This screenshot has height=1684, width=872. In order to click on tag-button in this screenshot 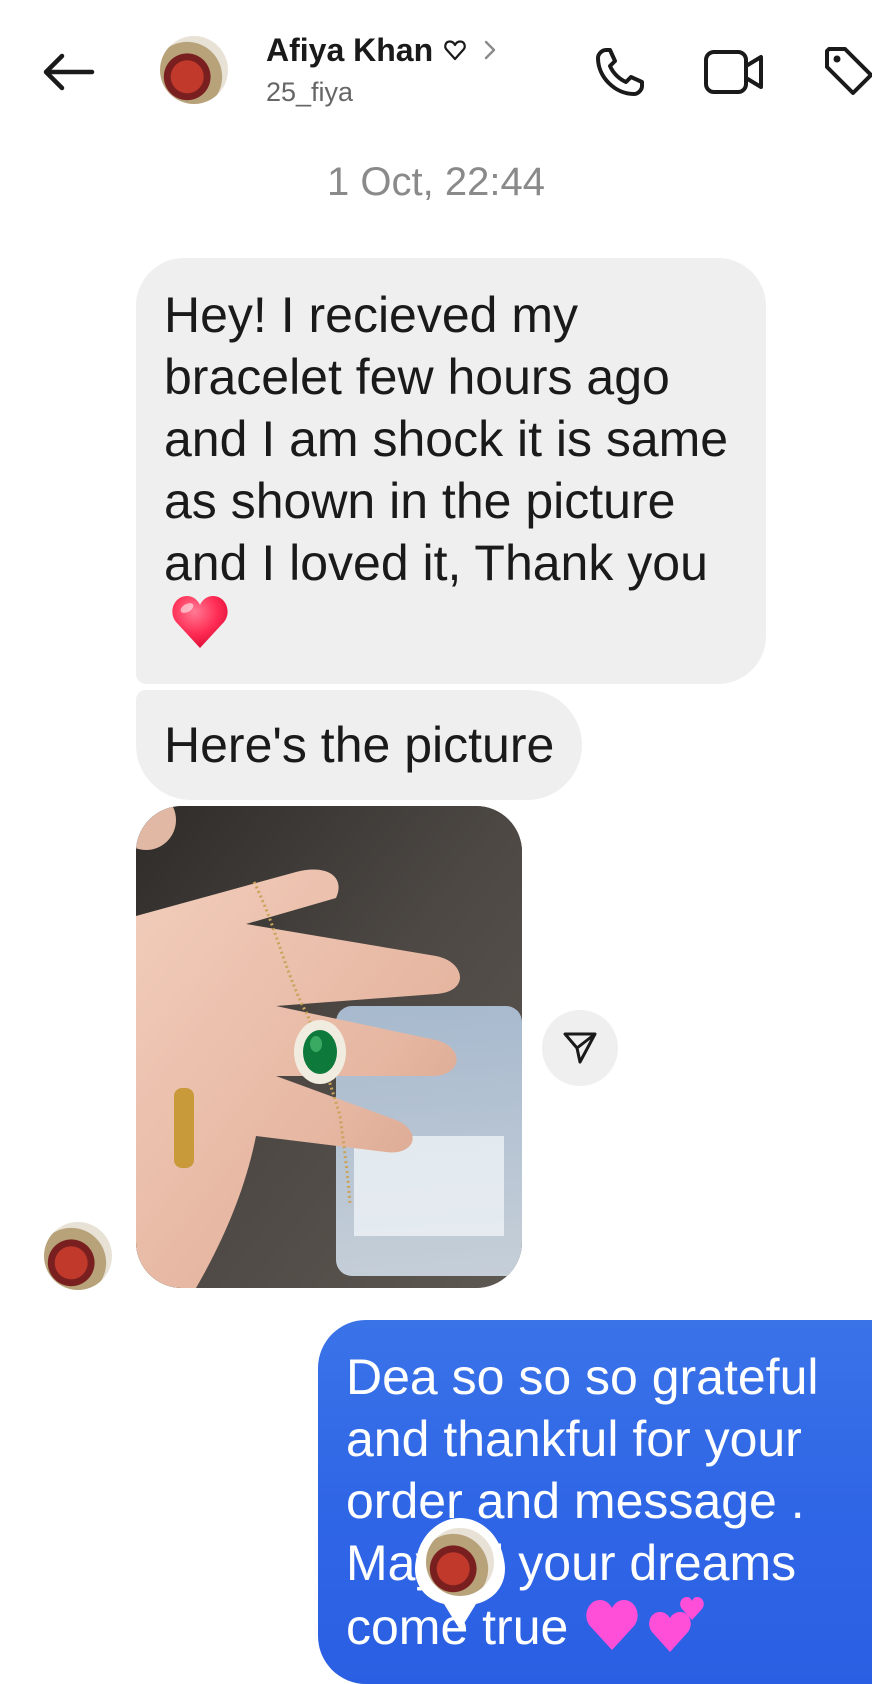, I will do `click(845, 72)`.